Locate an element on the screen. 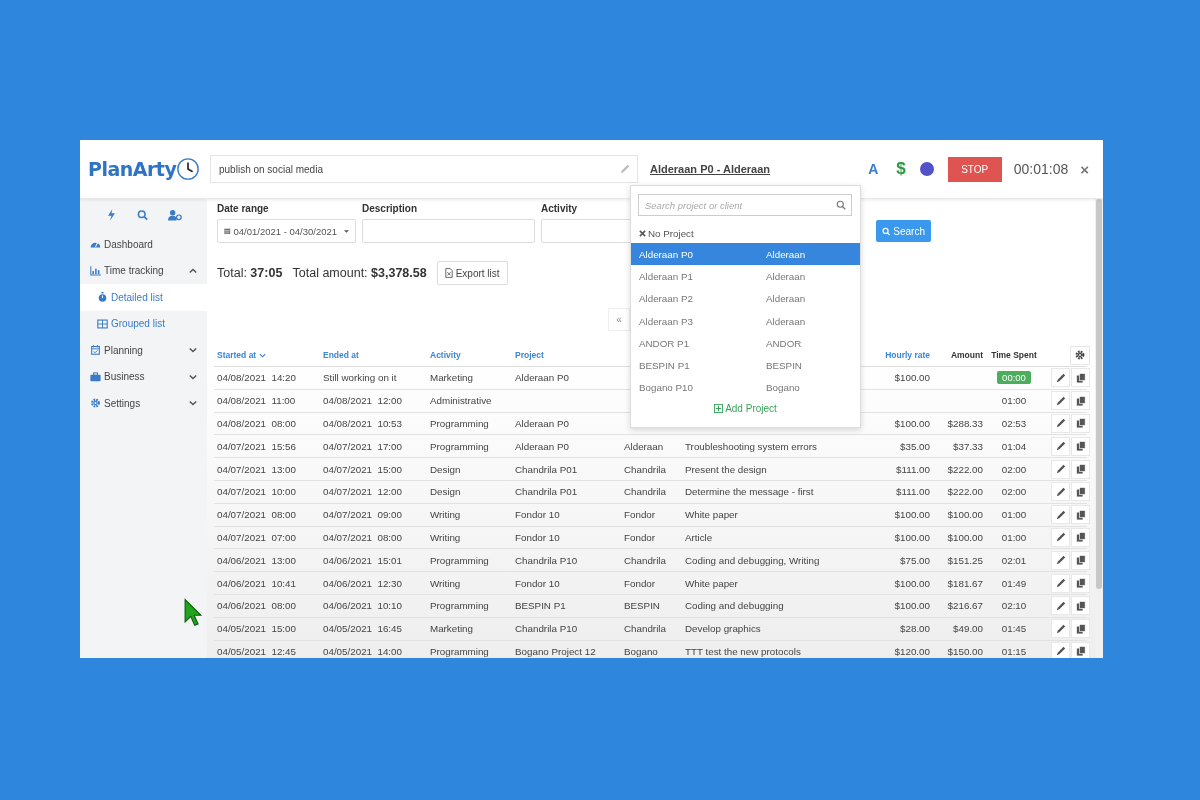  column-header: Time Spent is located at coordinates (1014, 355).